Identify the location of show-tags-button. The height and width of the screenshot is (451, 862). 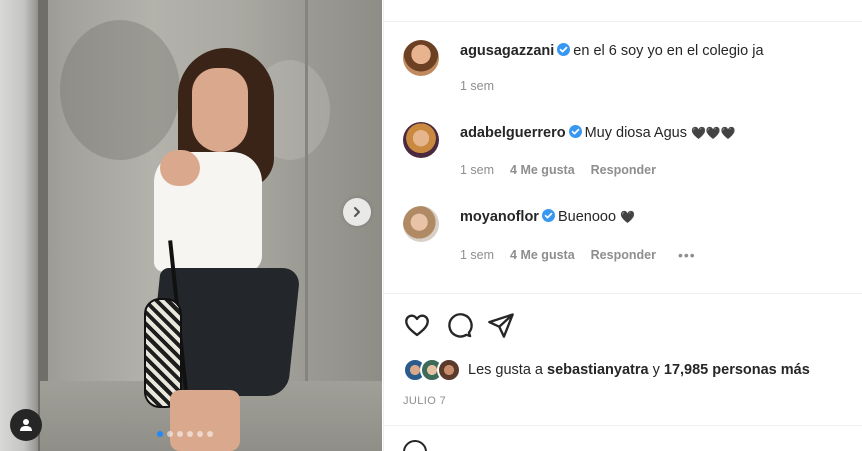
(26, 425).